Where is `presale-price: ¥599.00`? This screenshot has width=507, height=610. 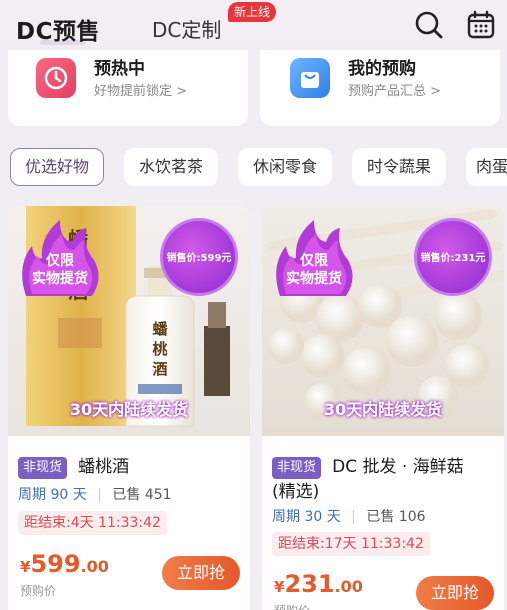 presale-price: ¥599.00 is located at coordinates (64, 564).